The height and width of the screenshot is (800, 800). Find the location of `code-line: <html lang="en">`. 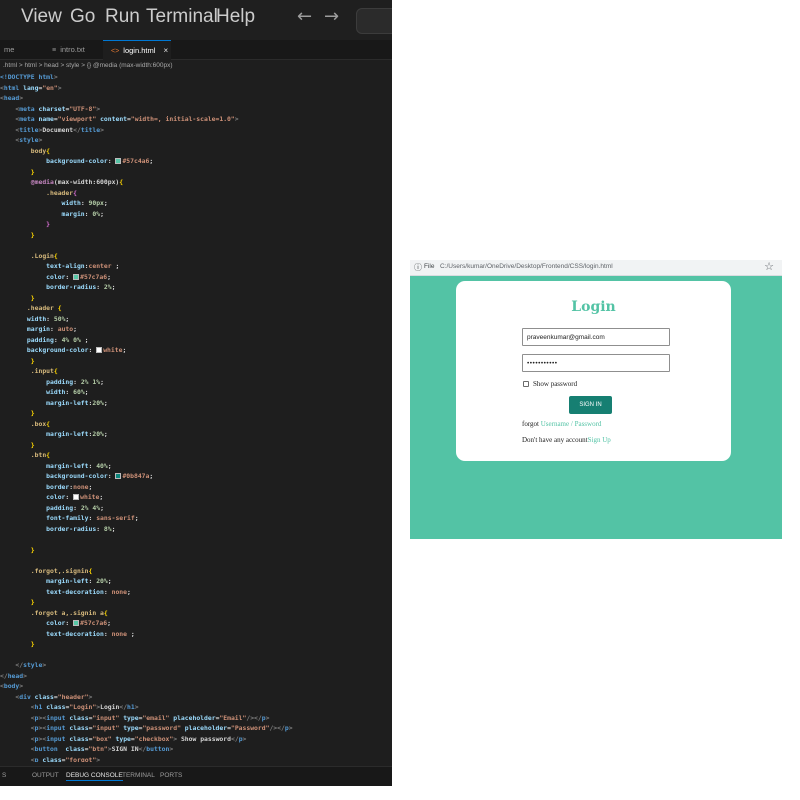

code-line: <html lang="en"> is located at coordinates (31, 88).